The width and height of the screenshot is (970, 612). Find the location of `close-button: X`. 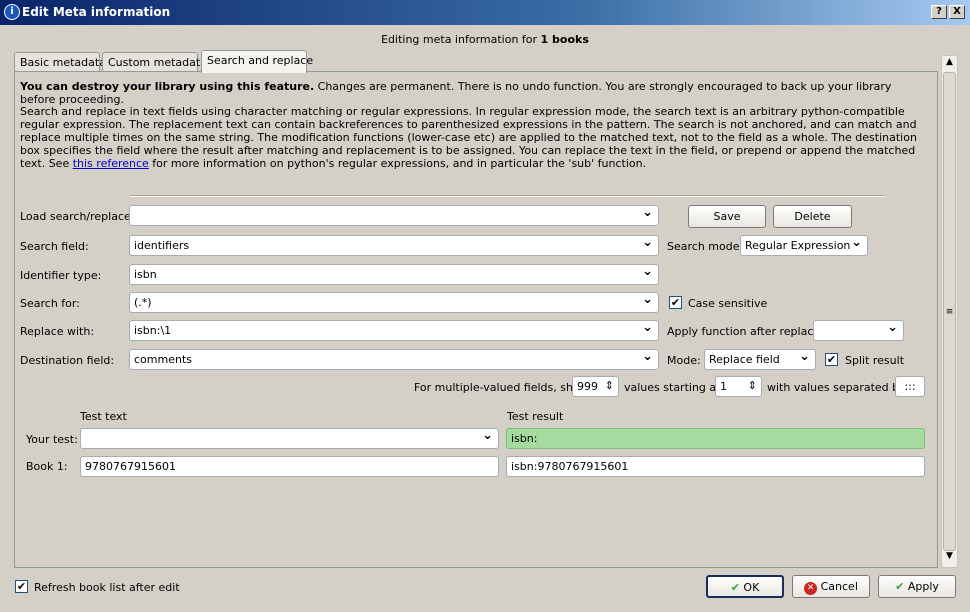

close-button: X is located at coordinates (957, 12).